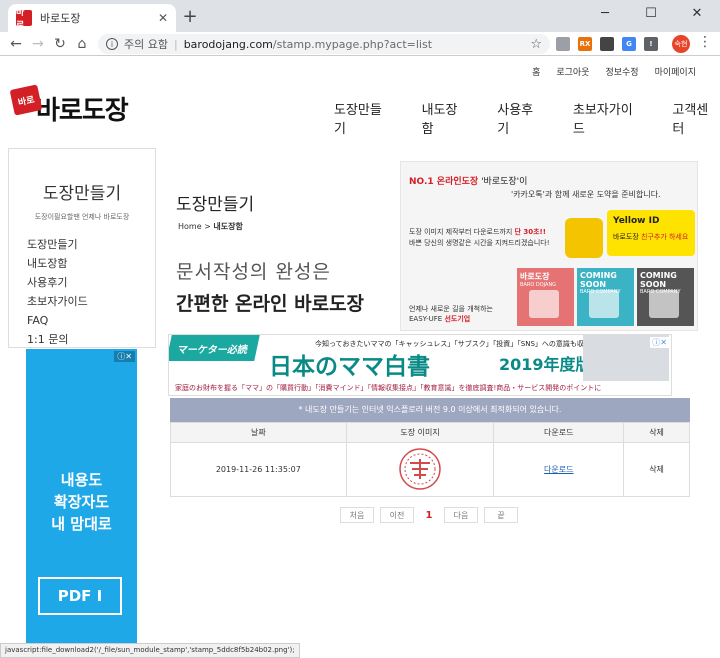 The width and height of the screenshot is (720, 658). I want to click on favicon-icon: 바로, so click(24, 19).